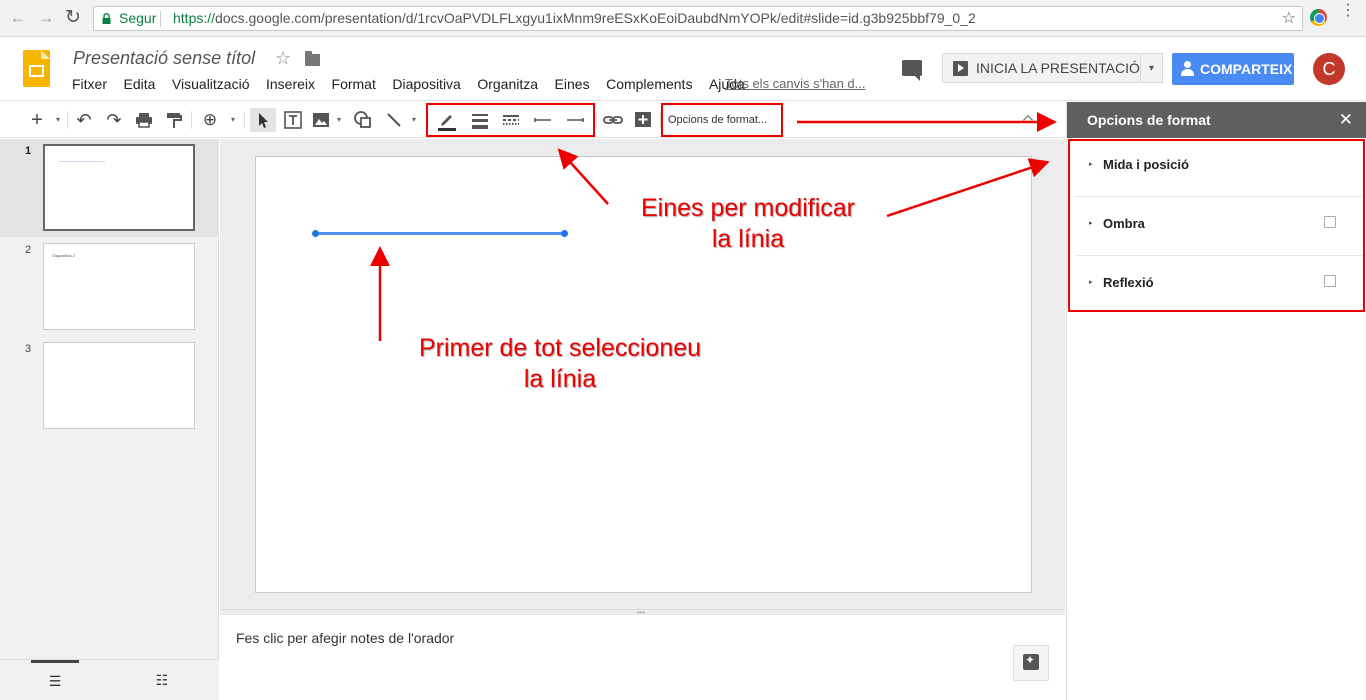 This screenshot has width=1366, height=700. What do you see at coordinates (58, 120) in the screenshot?
I see `new-slide-layout-caret-icon: ▾` at bounding box center [58, 120].